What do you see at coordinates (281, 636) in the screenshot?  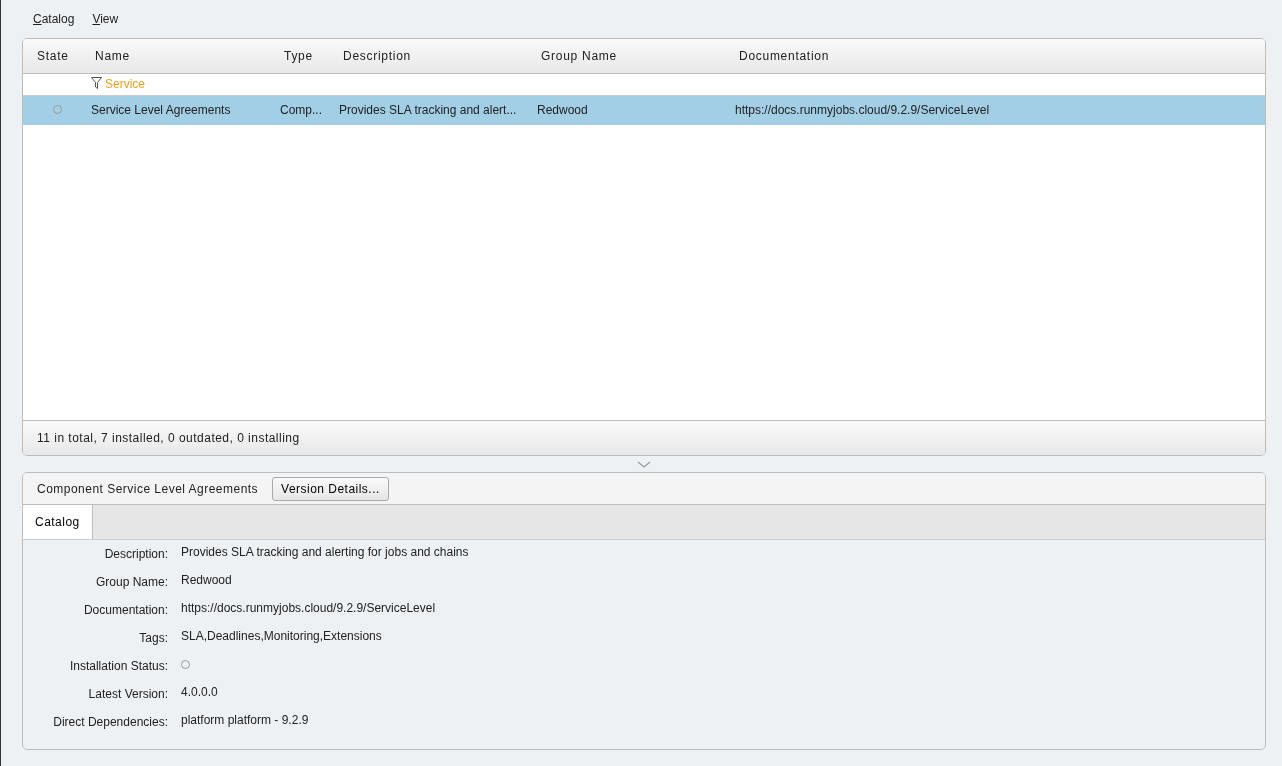 I see `field-value: SLA,Deadlines,Monitoring,Extensions` at bounding box center [281, 636].